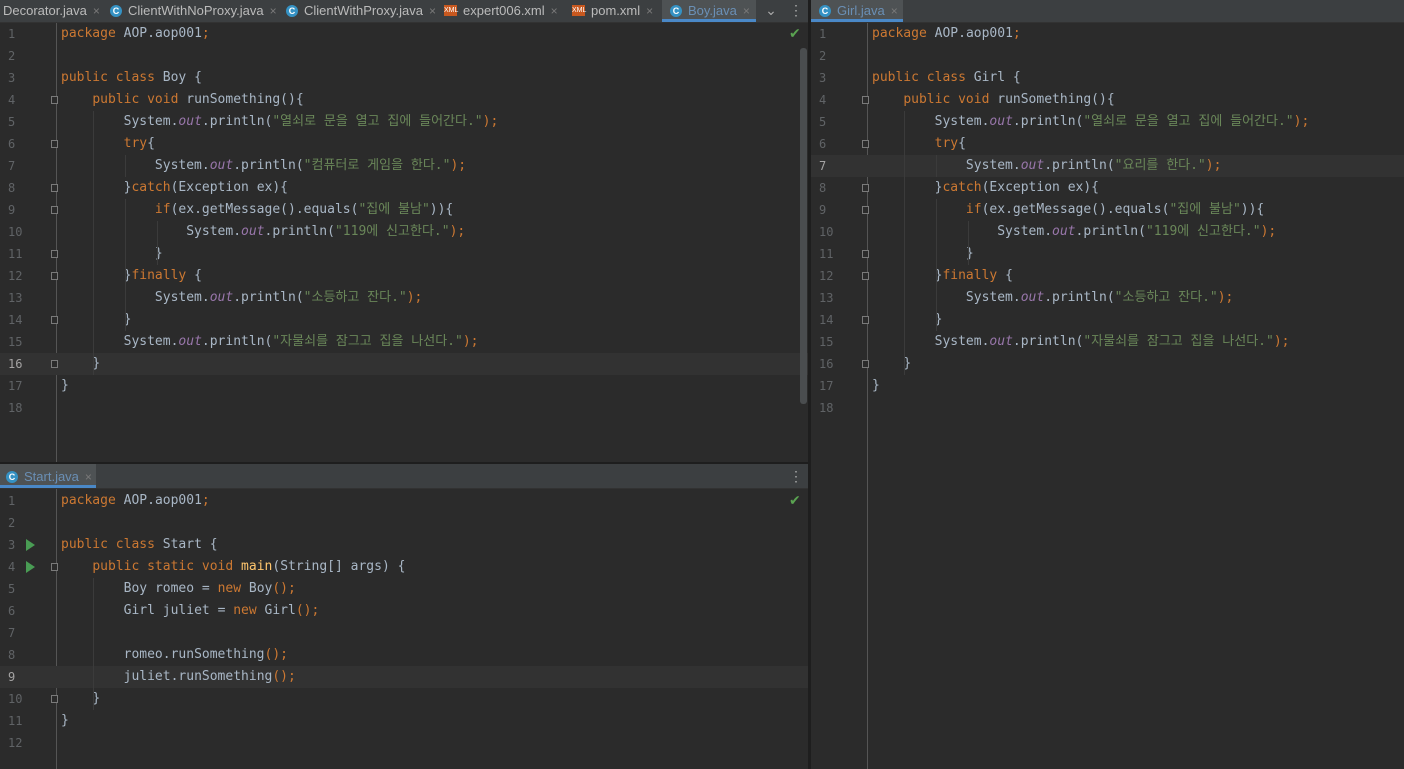 The width and height of the screenshot is (1404, 769). I want to click on code-line: 7 System.out.println("컴퓨터로 게임을 한다.");, so click(404, 166).